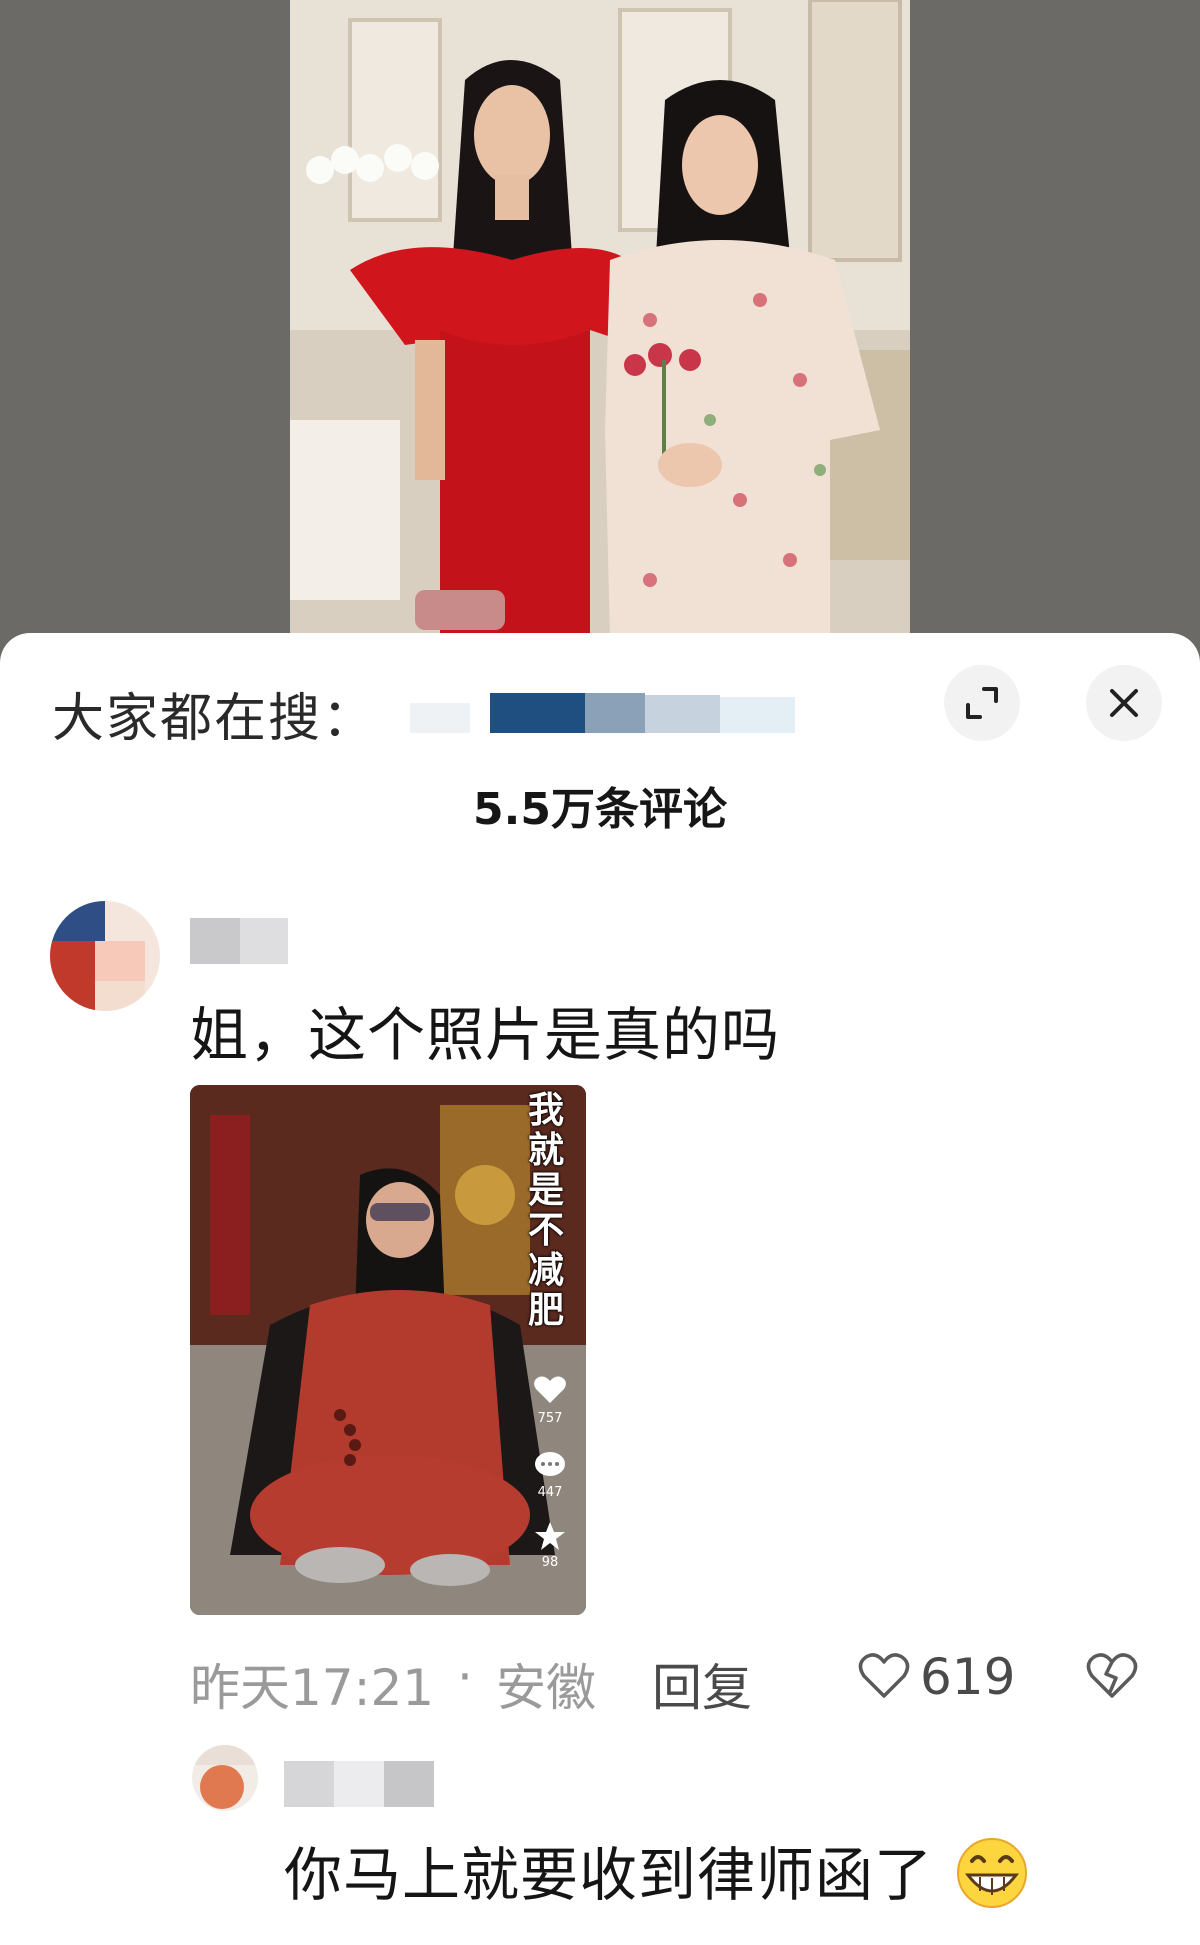 The height and width of the screenshot is (1945, 1200). I want to click on comment-time: 昨天17:21, so click(312, 1688).